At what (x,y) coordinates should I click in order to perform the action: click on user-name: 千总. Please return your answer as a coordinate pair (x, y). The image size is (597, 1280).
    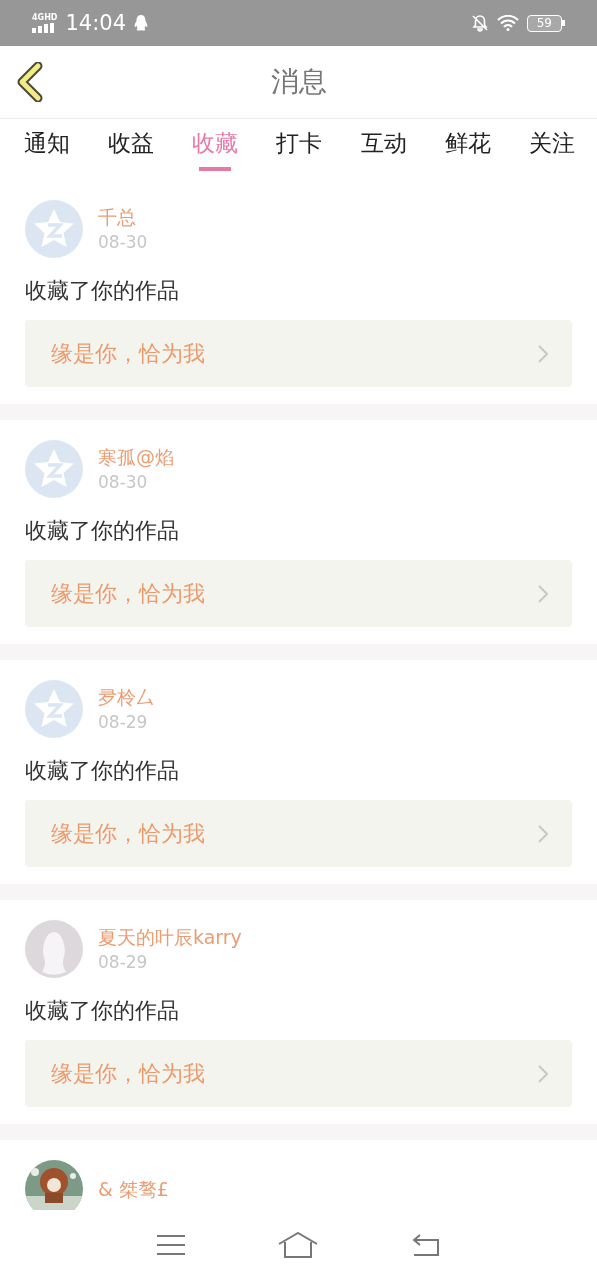
    Looking at the image, I should click on (123, 217).